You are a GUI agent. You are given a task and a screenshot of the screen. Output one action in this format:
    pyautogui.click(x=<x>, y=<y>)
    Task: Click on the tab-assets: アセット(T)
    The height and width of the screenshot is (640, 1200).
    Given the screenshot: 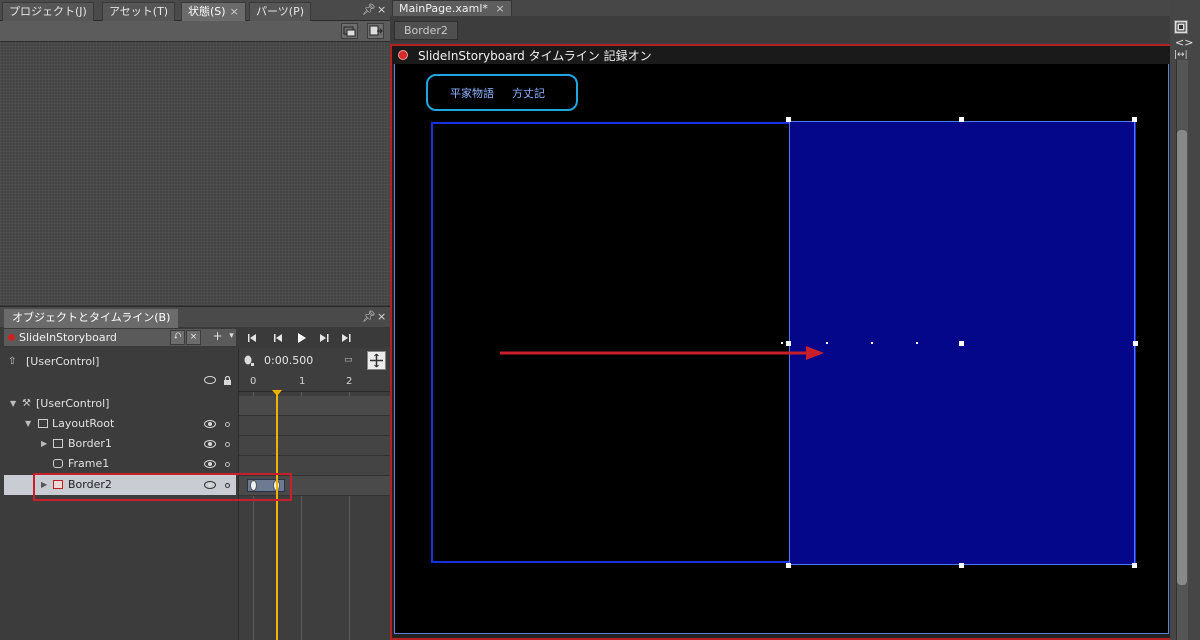 What is the action you would take?
    pyautogui.click(x=139, y=11)
    